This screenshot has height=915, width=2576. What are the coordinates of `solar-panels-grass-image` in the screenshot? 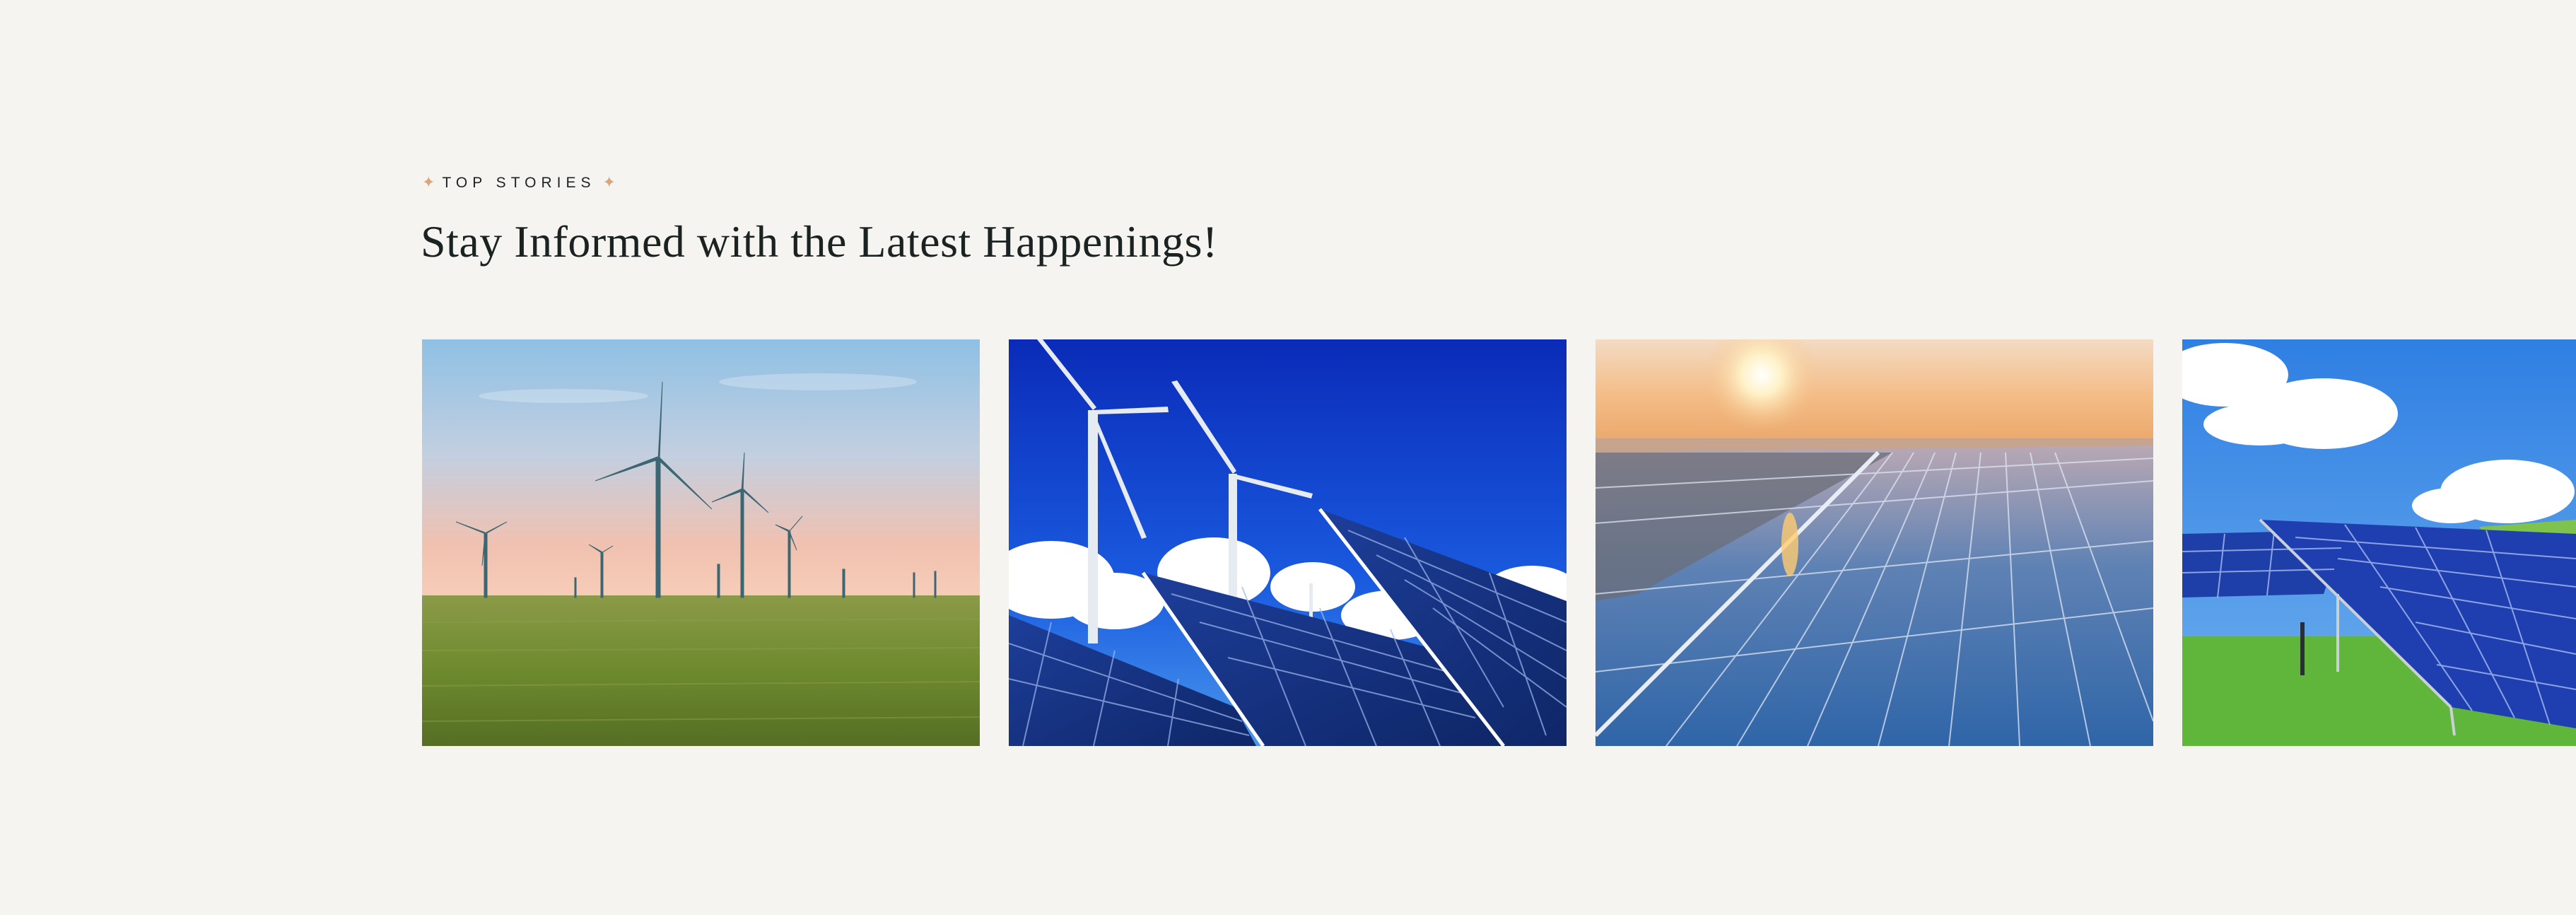 It's located at (2379, 543).